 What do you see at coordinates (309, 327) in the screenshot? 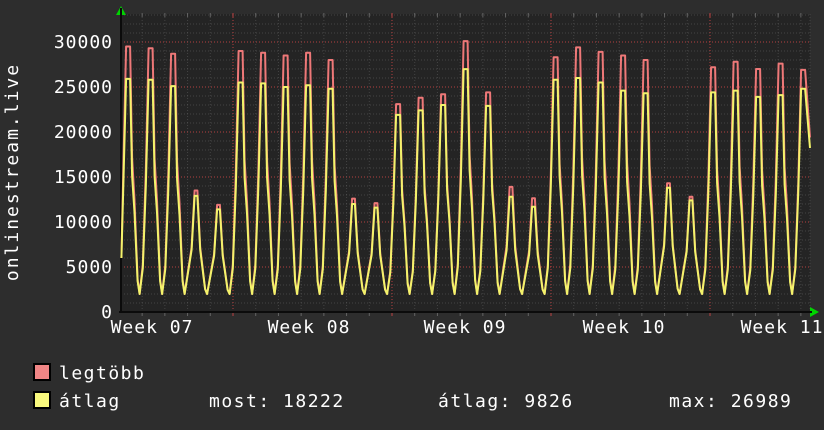
I see `x-tick-label: Week 08` at bounding box center [309, 327].